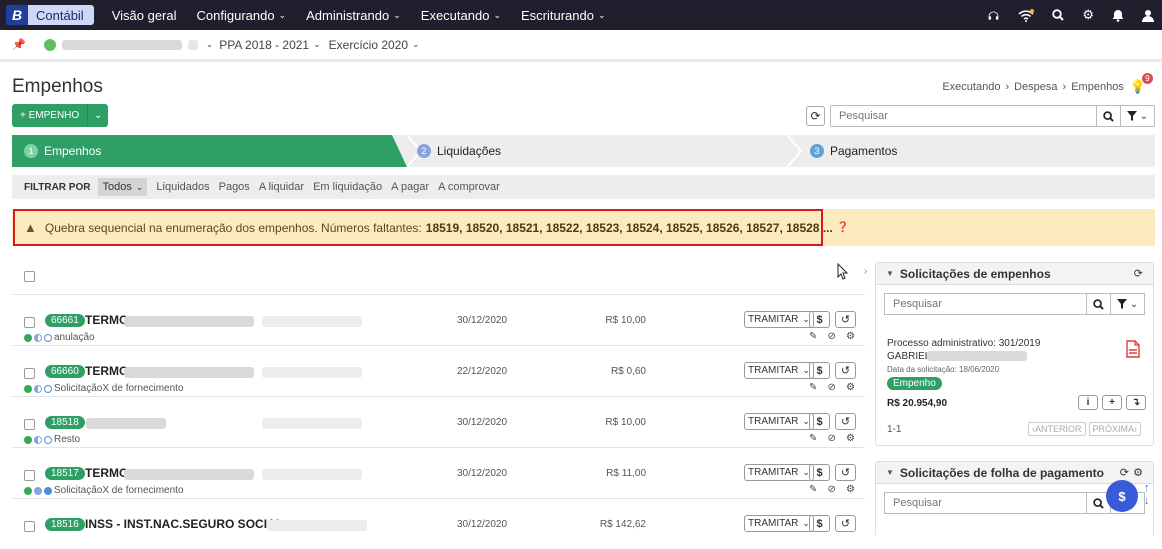 The width and height of the screenshot is (1162, 549). Describe the element at coordinates (1136, 402) in the screenshot. I see `redirect-button: ↴` at that location.